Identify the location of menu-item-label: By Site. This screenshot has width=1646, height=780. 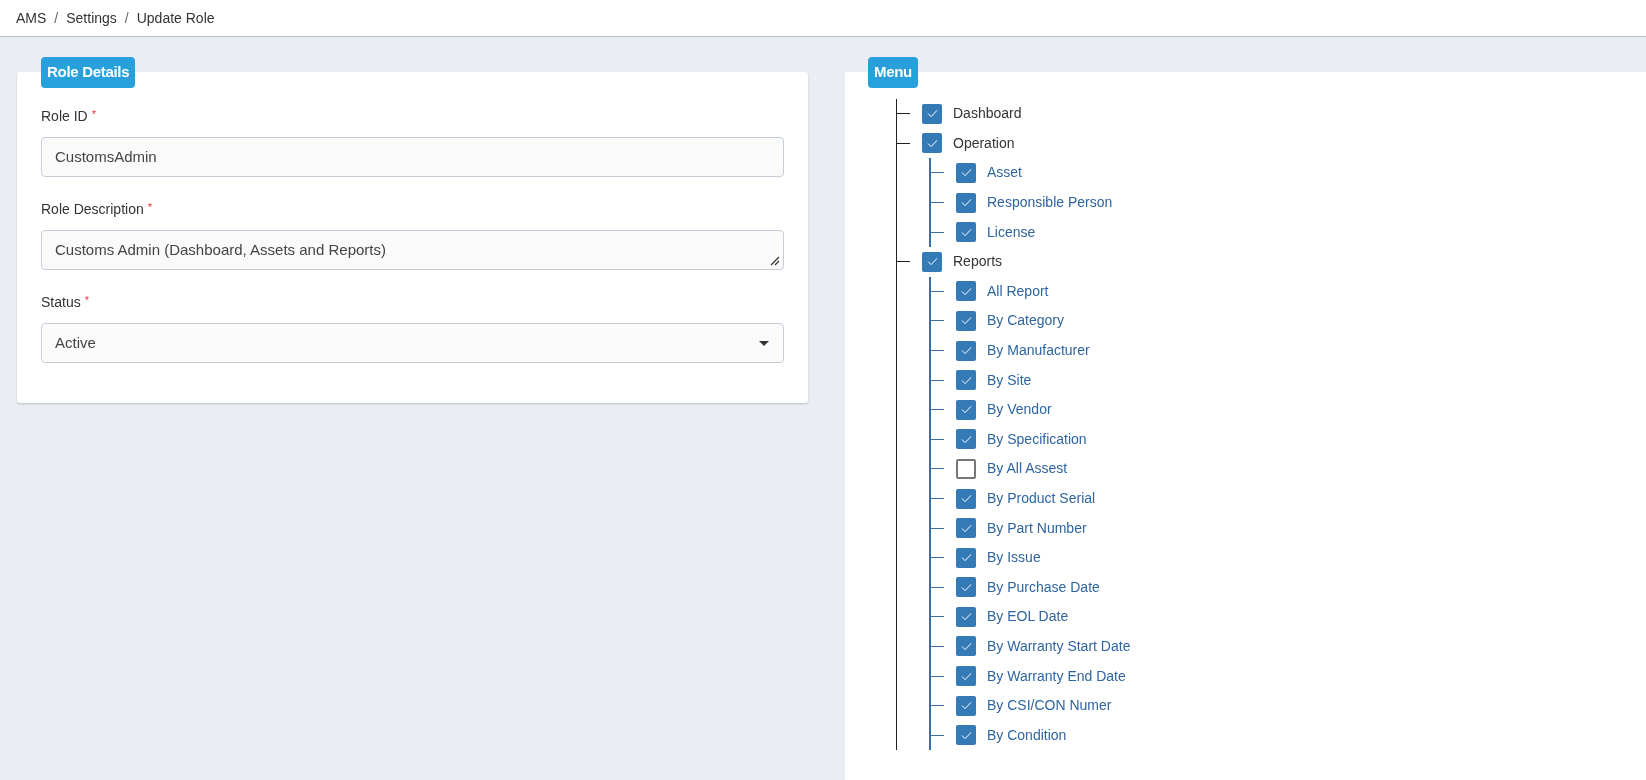
(1009, 380).